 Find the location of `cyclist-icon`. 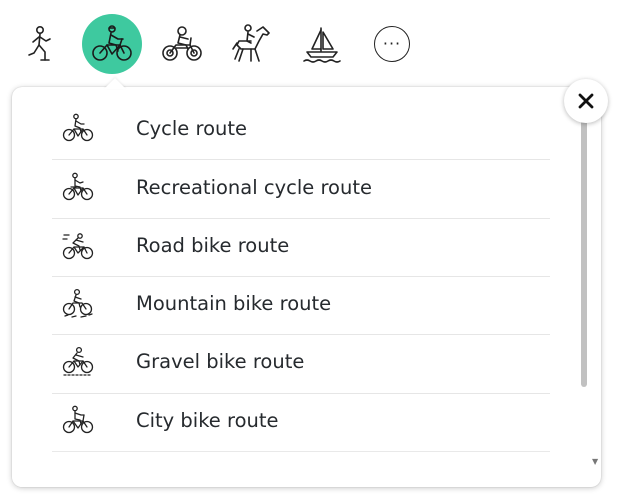

cyclist-icon is located at coordinates (78, 128).